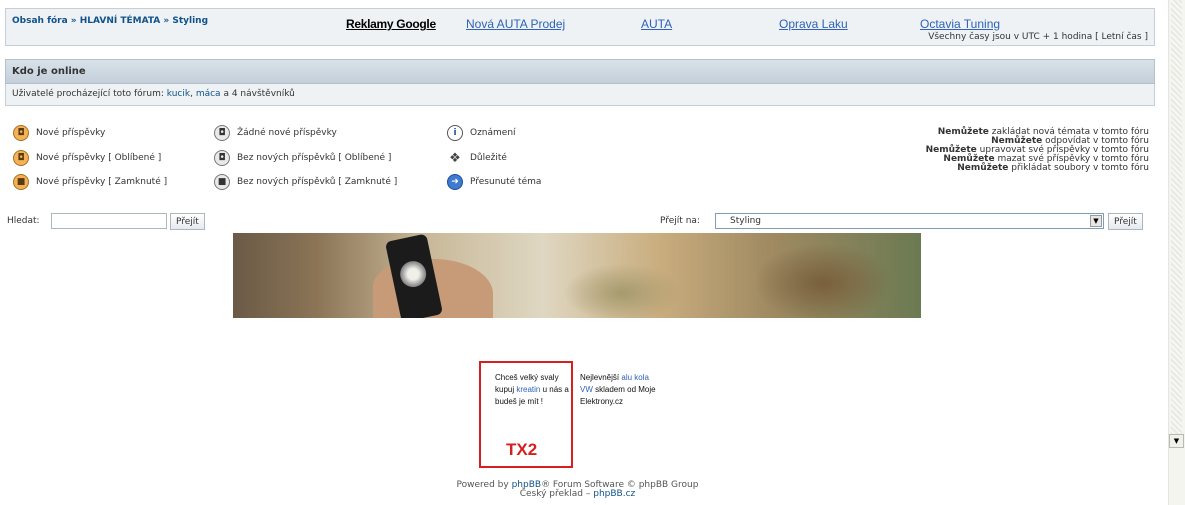 This screenshot has width=1185, height=505. Describe the element at coordinates (1176, 220) in the screenshot. I see `scrollbar-track` at that location.